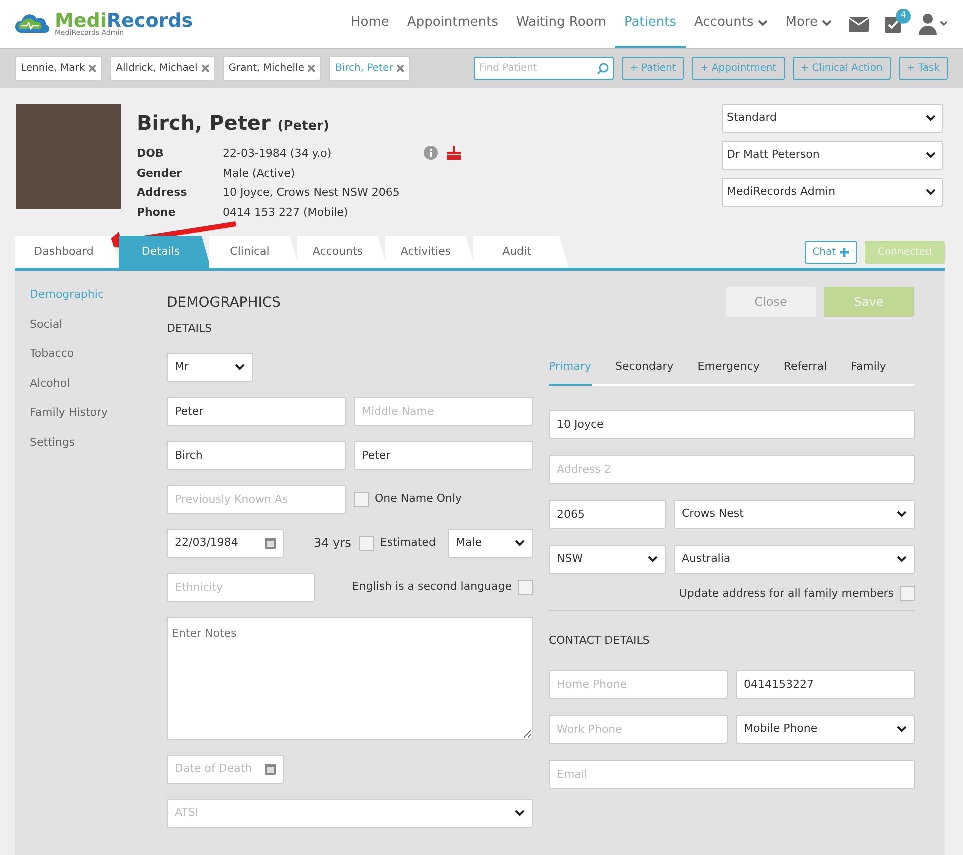 Image resolution: width=963 pixels, height=855 pixels. What do you see at coordinates (256, 499) in the screenshot?
I see `input-field: Previously Known As` at bounding box center [256, 499].